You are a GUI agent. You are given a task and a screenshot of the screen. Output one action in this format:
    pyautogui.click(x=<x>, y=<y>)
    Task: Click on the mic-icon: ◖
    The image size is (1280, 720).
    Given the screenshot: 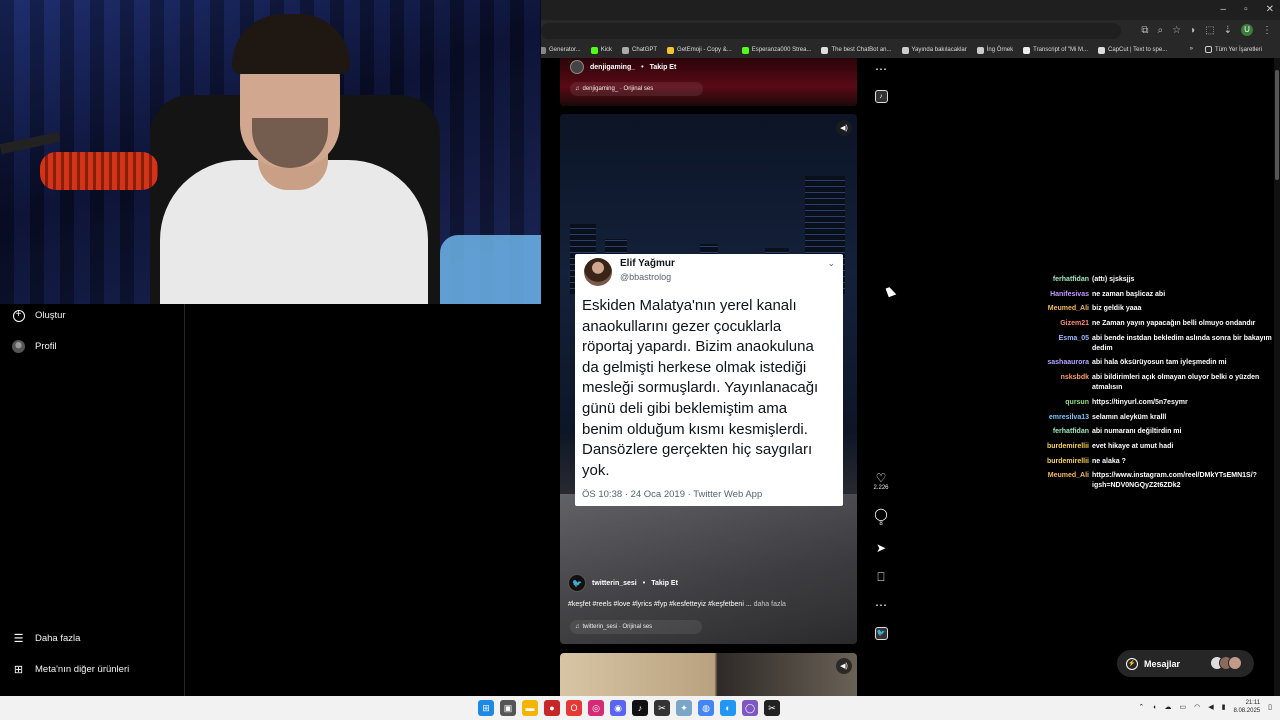 What is the action you would take?
    pyautogui.click(x=1154, y=707)
    